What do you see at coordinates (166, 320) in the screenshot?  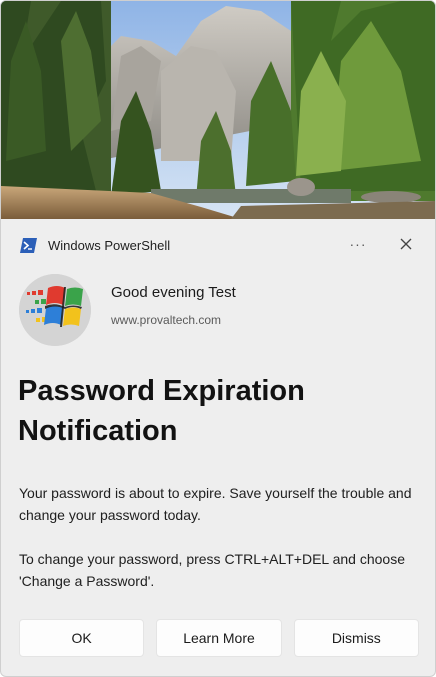 I see `website-text: www.provaltech.com` at bounding box center [166, 320].